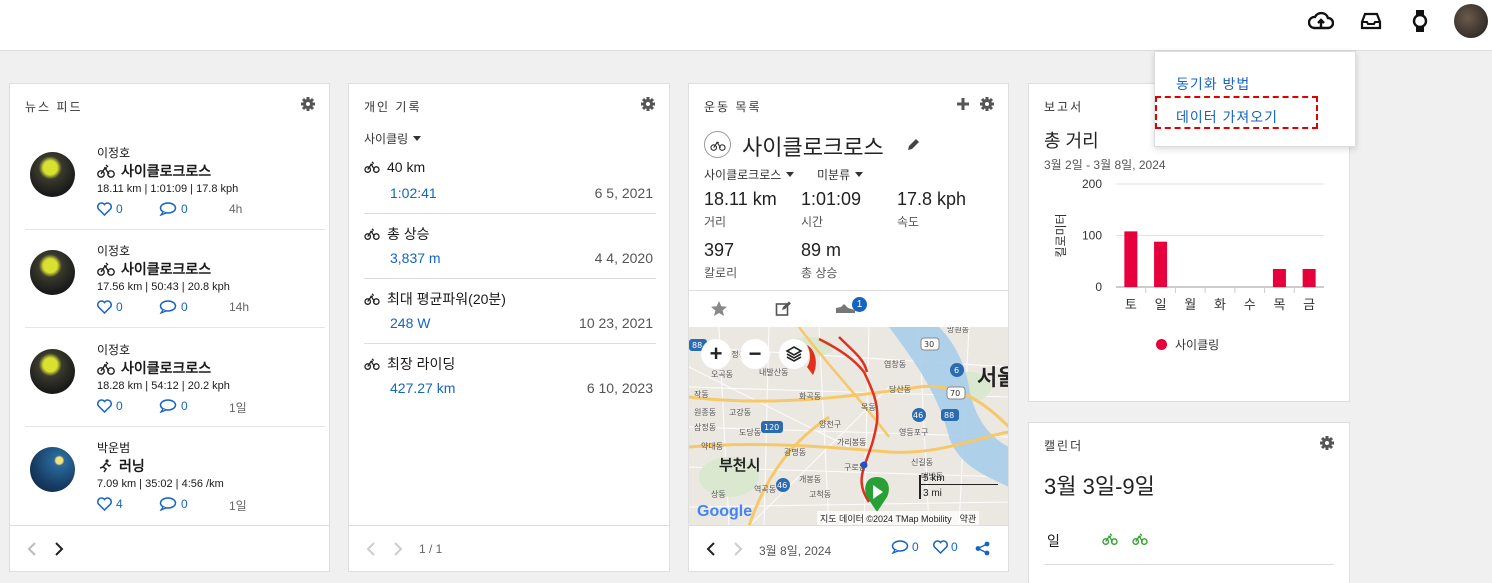 Image resolution: width=1492 pixels, height=583 pixels. I want to click on activity-type-dropdown: 사이클로크로스, so click(749, 174).